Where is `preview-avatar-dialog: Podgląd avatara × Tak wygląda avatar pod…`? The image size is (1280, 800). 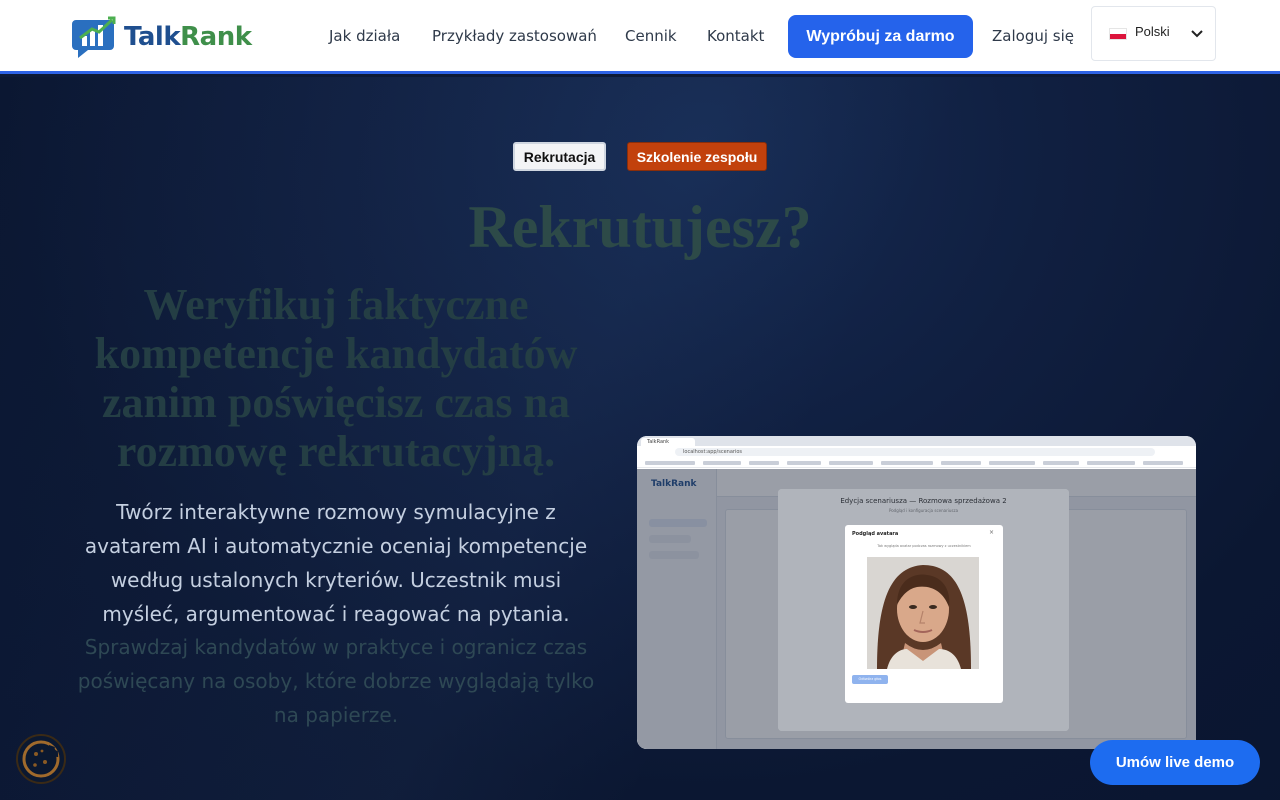
preview-avatar-dialog: Podgląd avatara × Tak wygląda avatar pod… is located at coordinates (924, 614).